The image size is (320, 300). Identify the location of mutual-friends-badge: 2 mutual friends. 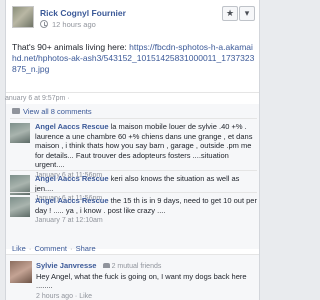
(132, 266).